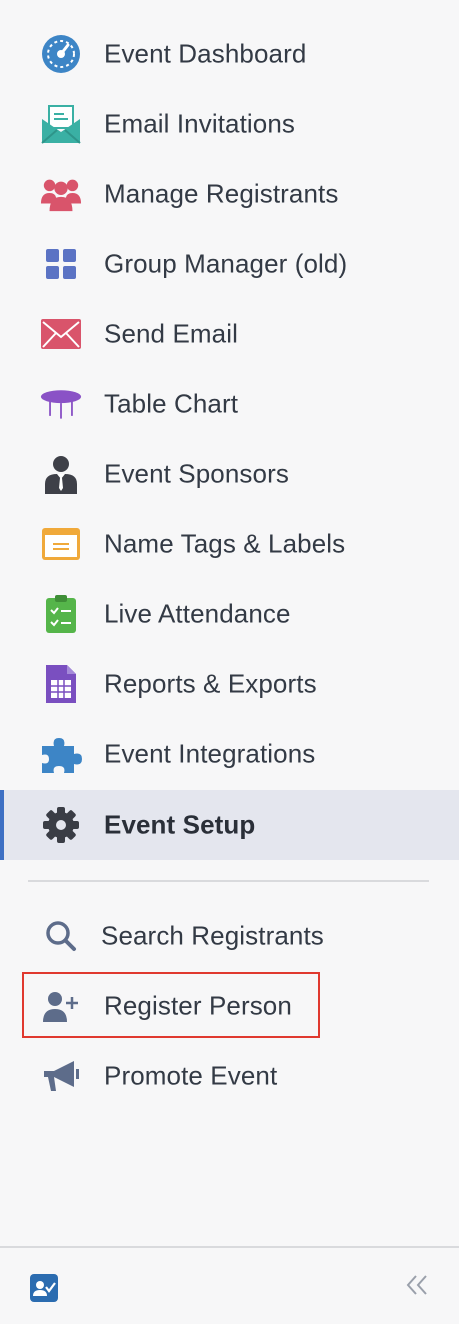  Describe the element at coordinates (221, 193) in the screenshot. I see `nav-item-label: Manage Registrants` at that location.